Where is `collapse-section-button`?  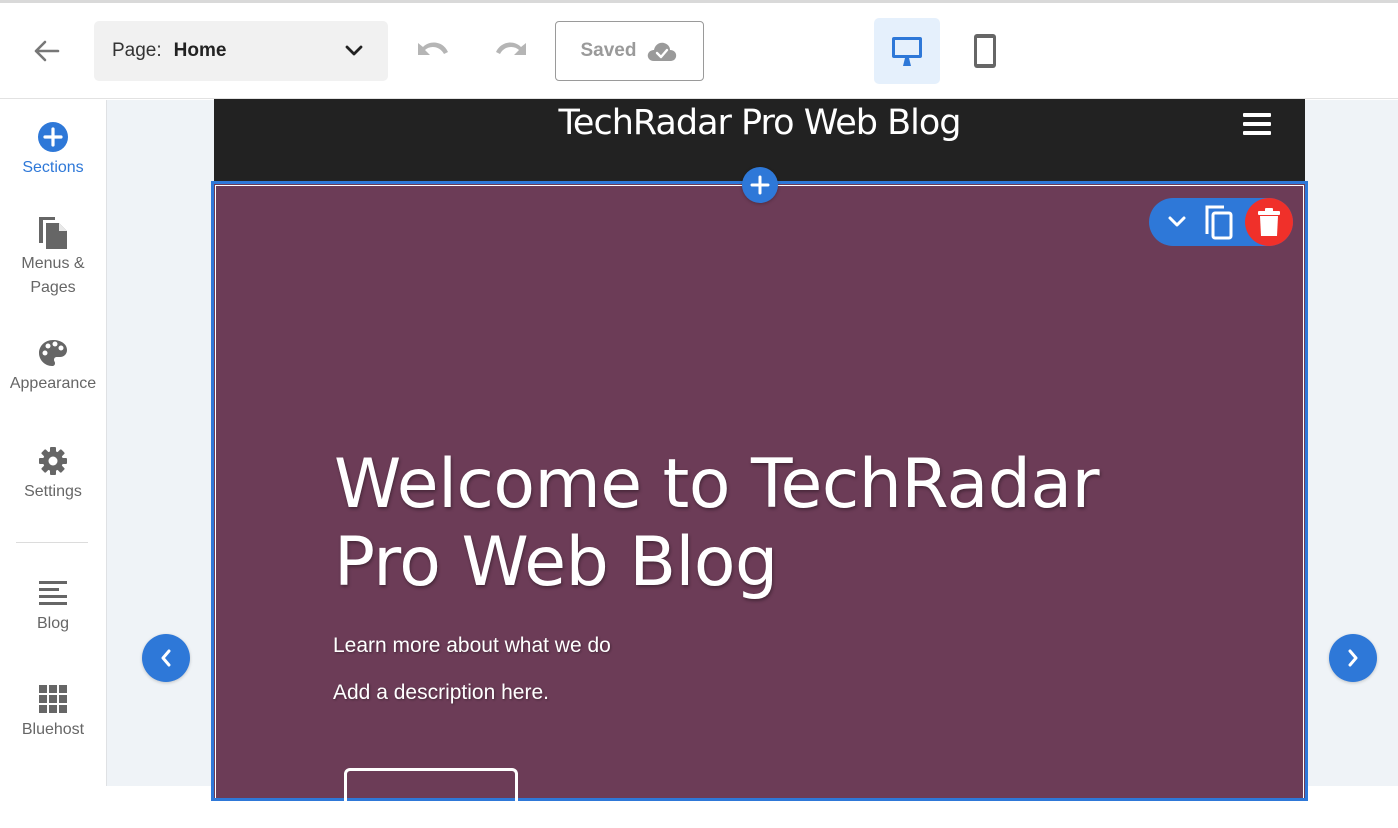
collapse-section-button is located at coordinates (1177, 222).